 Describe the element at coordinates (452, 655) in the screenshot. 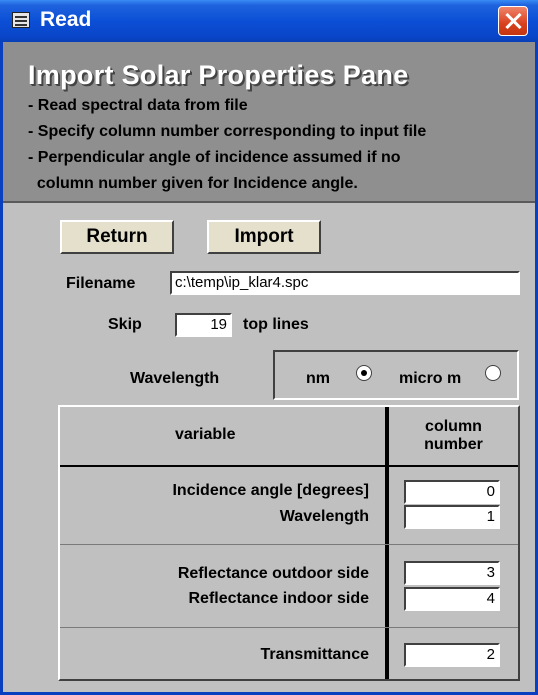

I see `transmittance-column-input: 2` at that location.